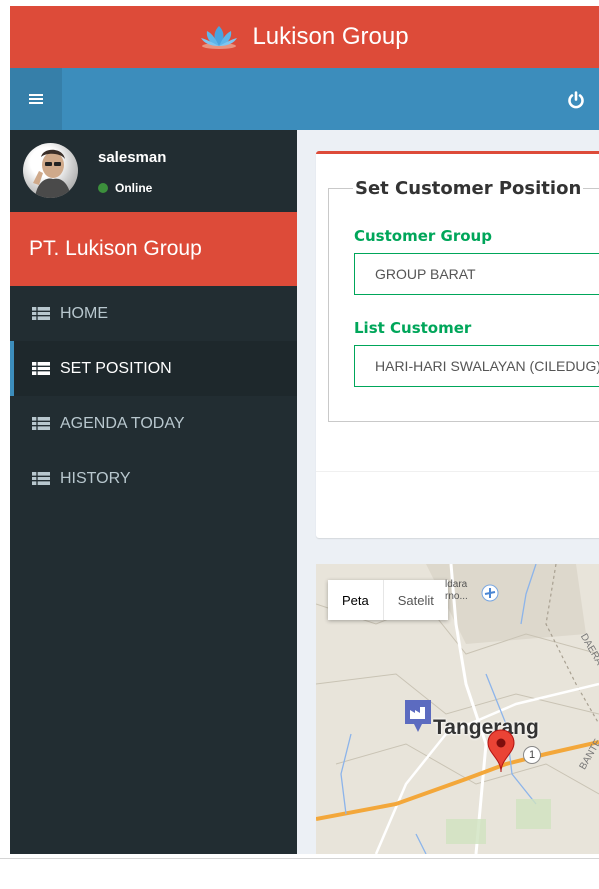 Image resolution: width=599 pixels, height=889 pixels. Describe the element at coordinates (219, 37) in the screenshot. I see `lotus-logo-icon` at that location.